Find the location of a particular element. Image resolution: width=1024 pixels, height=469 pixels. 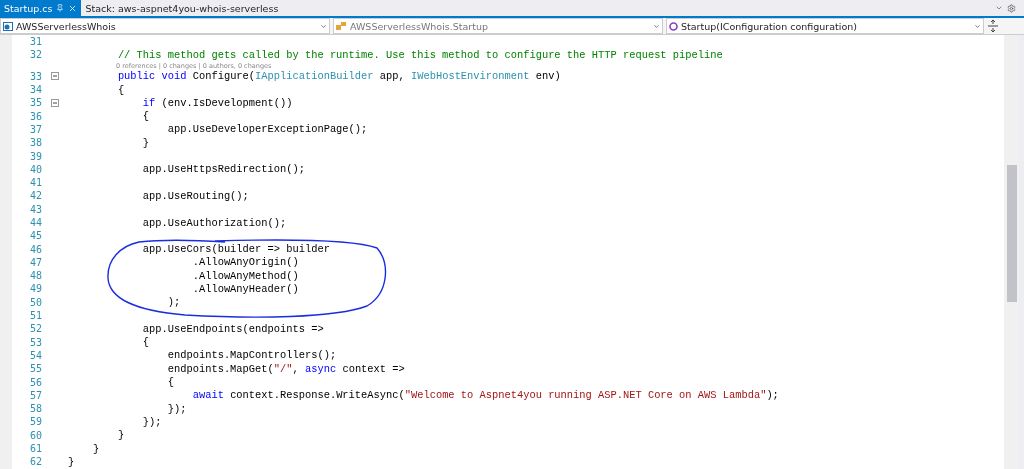

project-icon is located at coordinates (8, 26).